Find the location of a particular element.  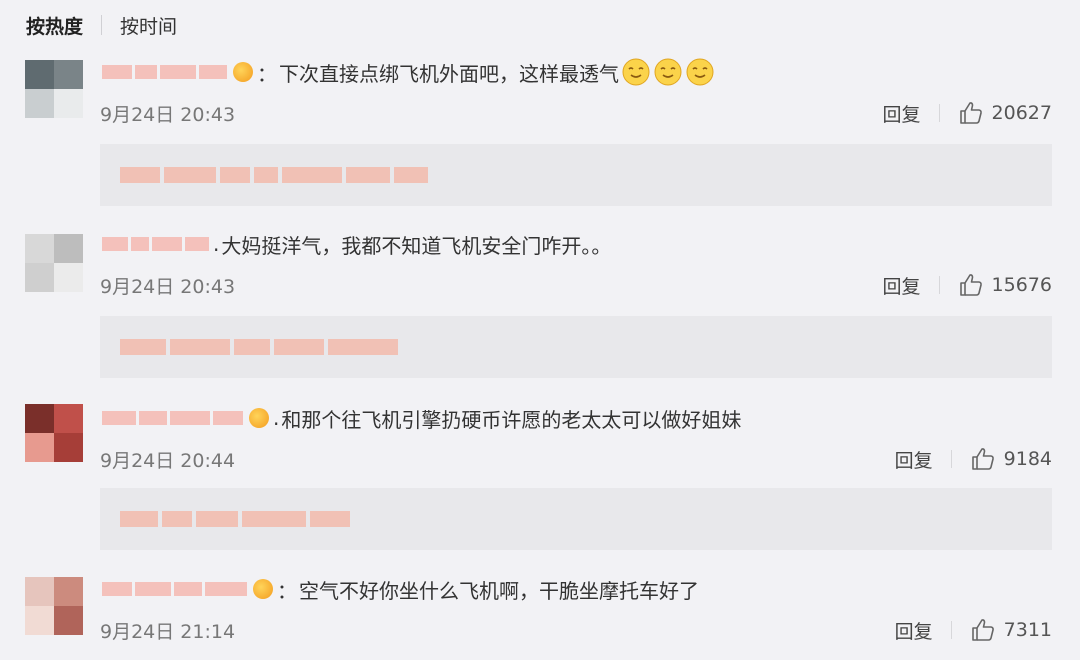

comment-time: 9月24日 20:44 is located at coordinates (168, 460).